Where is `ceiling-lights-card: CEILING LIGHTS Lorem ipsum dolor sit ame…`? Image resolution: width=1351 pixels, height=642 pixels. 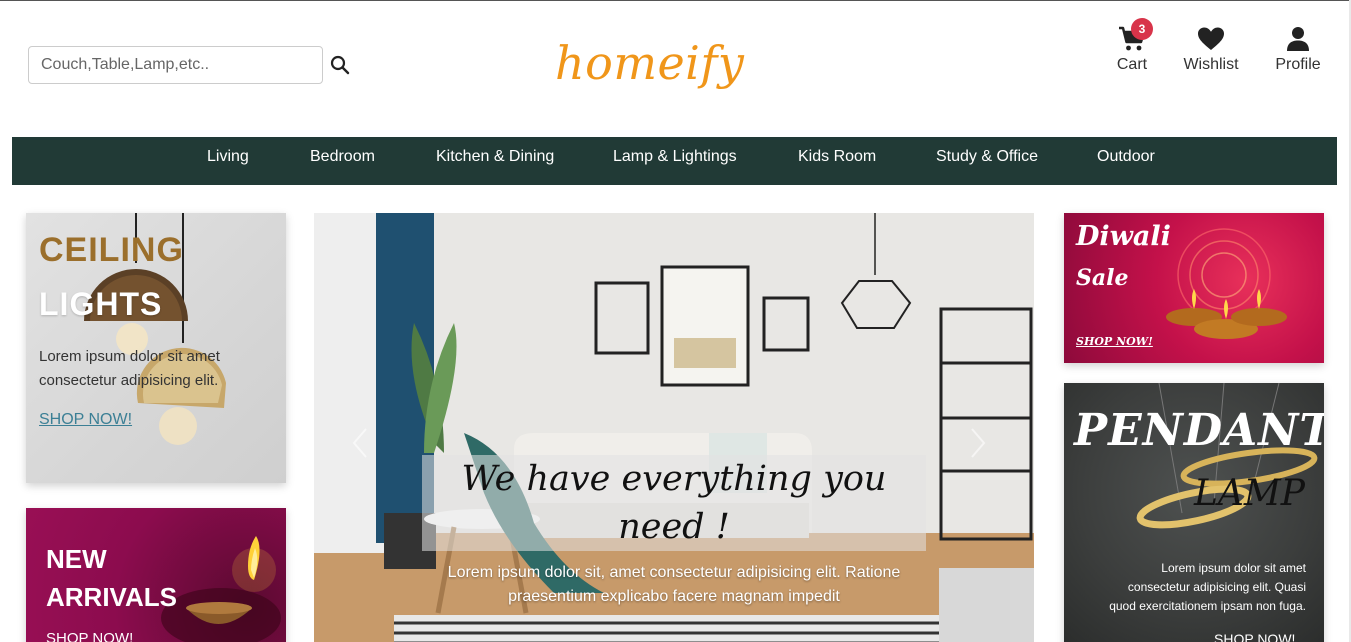
ceiling-lights-card: CEILING LIGHTS Lorem ipsum dolor sit ame… is located at coordinates (156, 348).